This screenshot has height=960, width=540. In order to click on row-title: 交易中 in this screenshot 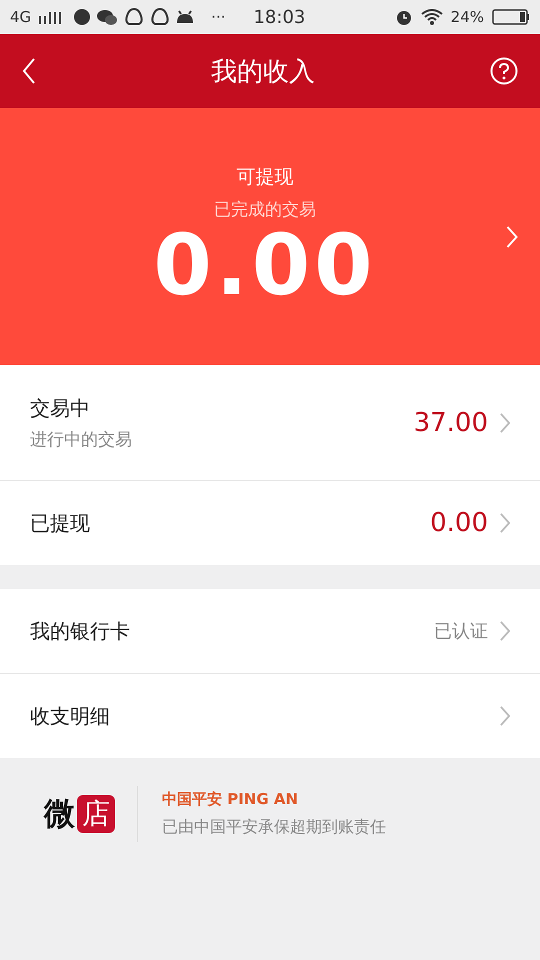, I will do `click(60, 408)`.